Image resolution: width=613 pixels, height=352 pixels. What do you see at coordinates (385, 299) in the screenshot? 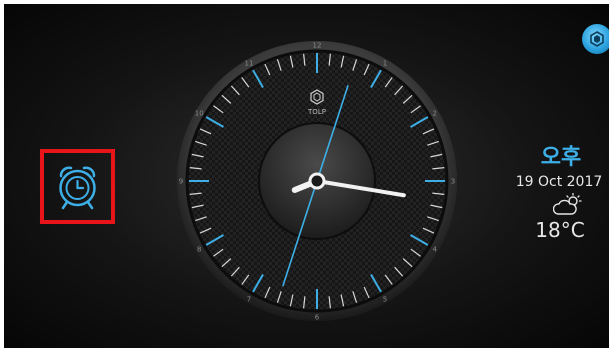
I see `clock-number: 5` at bounding box center [385, 299].